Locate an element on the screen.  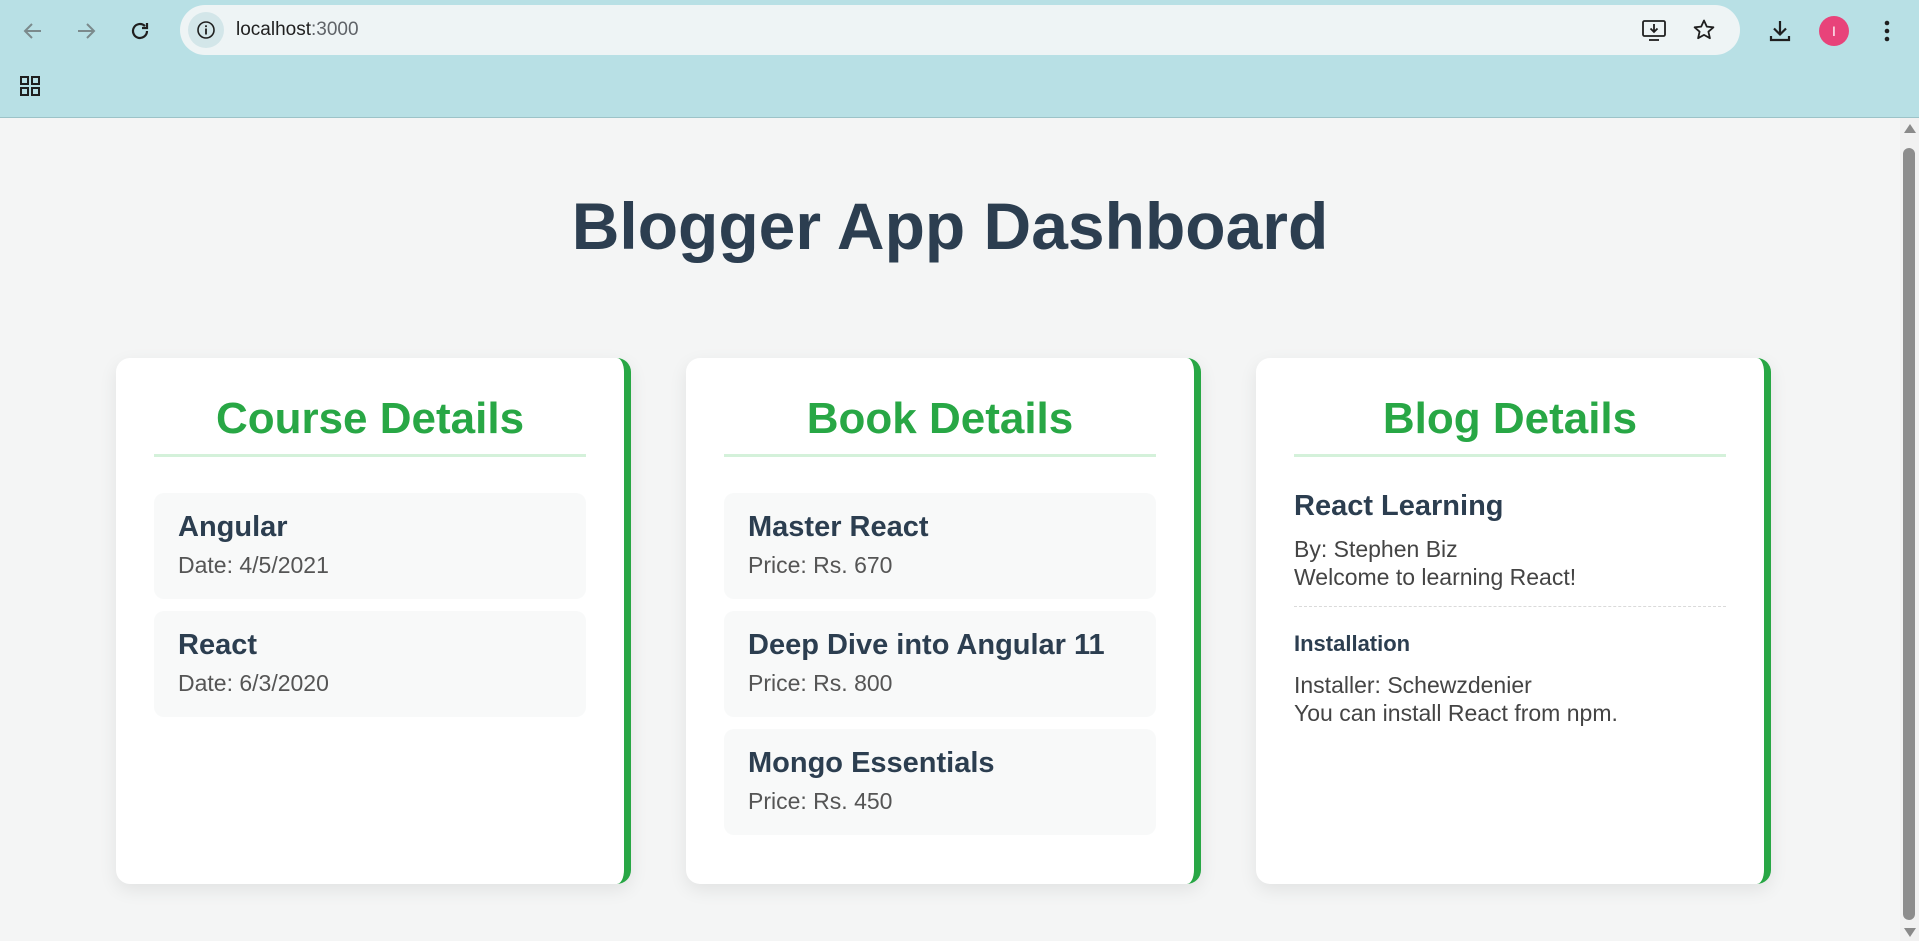
course-details-heading: Course Details is located at coordinates (370, 425).